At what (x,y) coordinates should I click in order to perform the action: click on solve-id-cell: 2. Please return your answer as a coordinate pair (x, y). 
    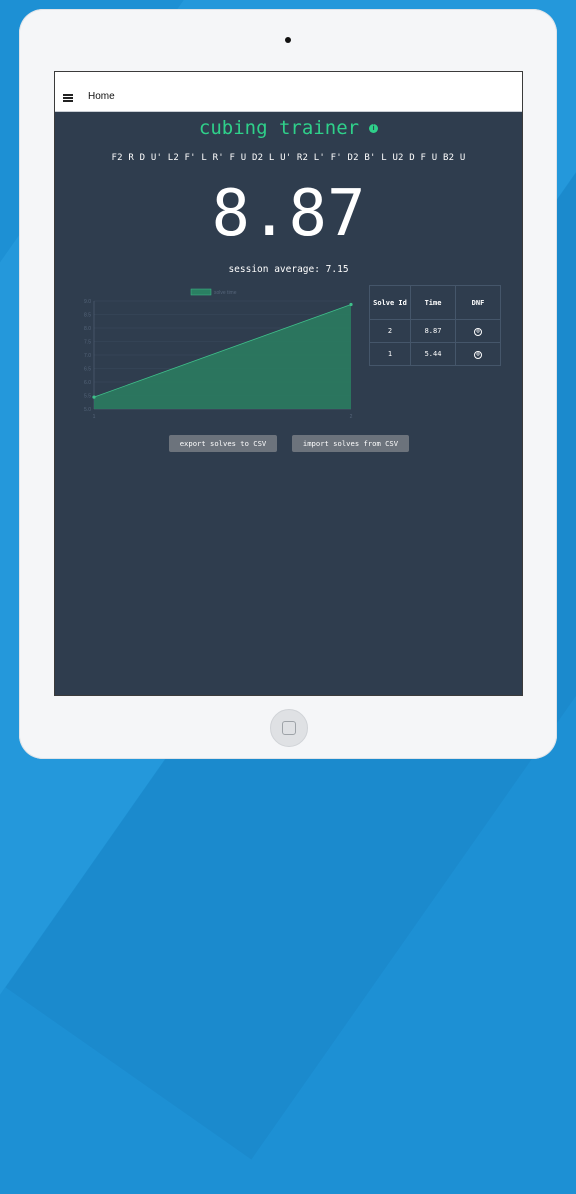
    Looking at the image, I should click on (390, 331).